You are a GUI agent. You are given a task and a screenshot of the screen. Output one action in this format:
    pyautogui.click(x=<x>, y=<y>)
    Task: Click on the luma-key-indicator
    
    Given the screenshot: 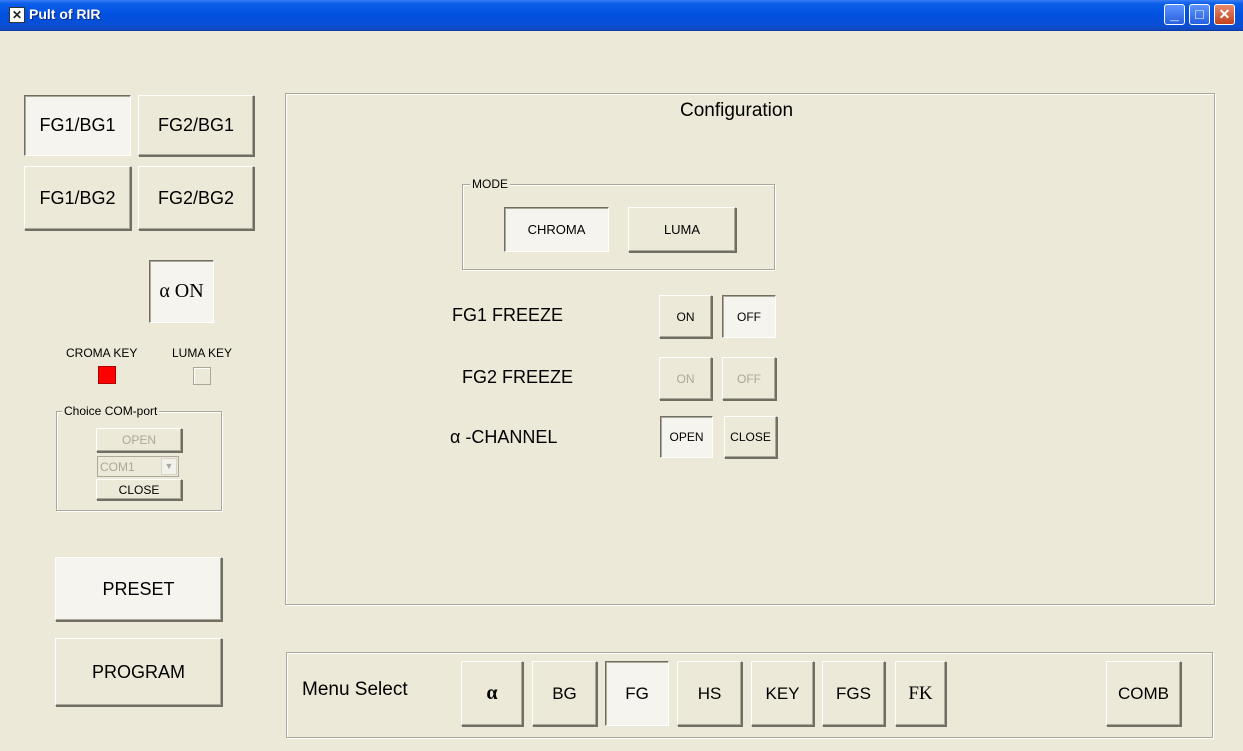 What is the action you would take?
    pyautogui.click(x=202, y=376)
    